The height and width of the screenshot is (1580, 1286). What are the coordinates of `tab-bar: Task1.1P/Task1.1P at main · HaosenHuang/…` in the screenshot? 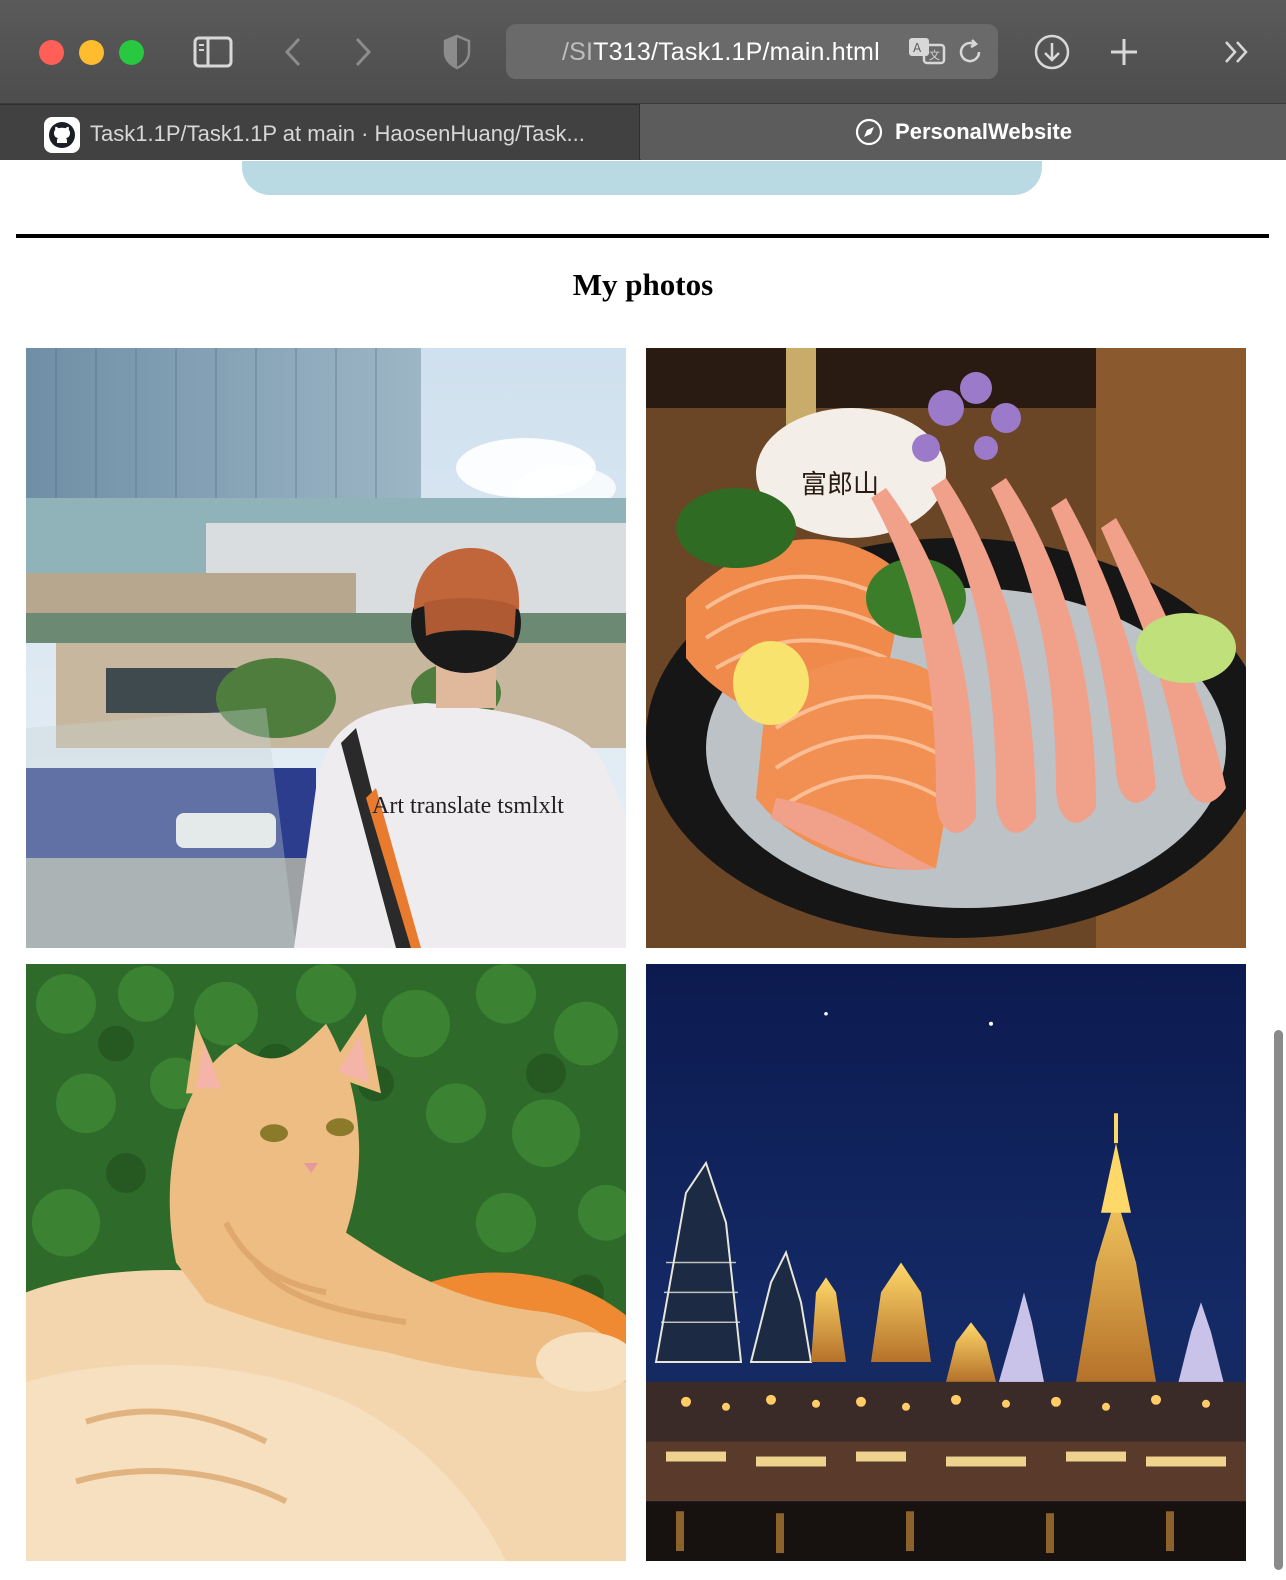 It's located at (643, 132).